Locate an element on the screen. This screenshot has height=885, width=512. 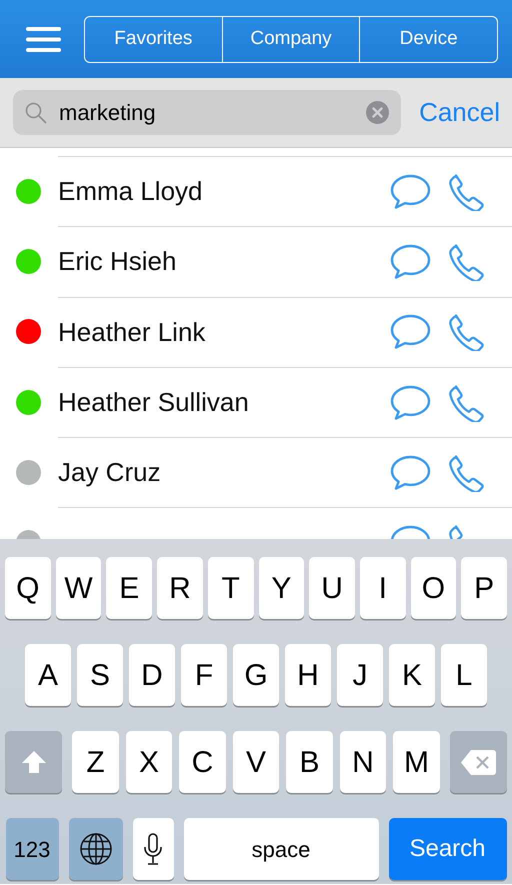
keyboard-key: K is located at coordinates (412, 675).